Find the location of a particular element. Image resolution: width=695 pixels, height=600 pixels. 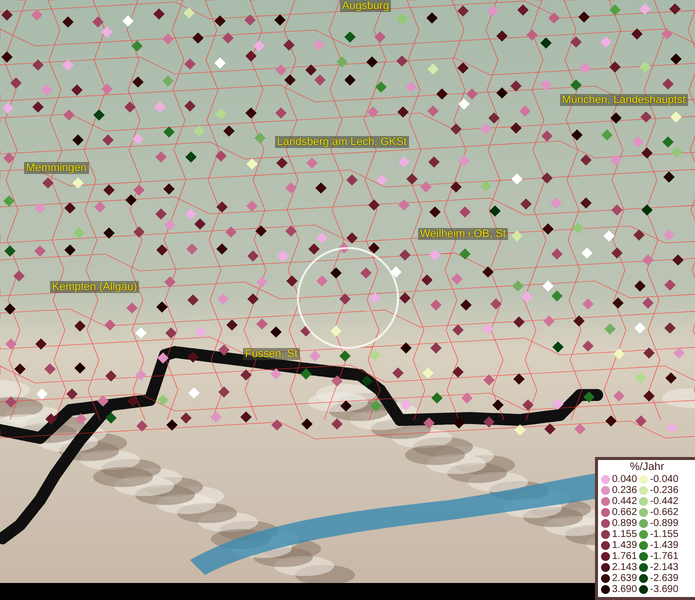

place-label: Landsberg am Lech, GKSt is located at coordinates (342, 142).